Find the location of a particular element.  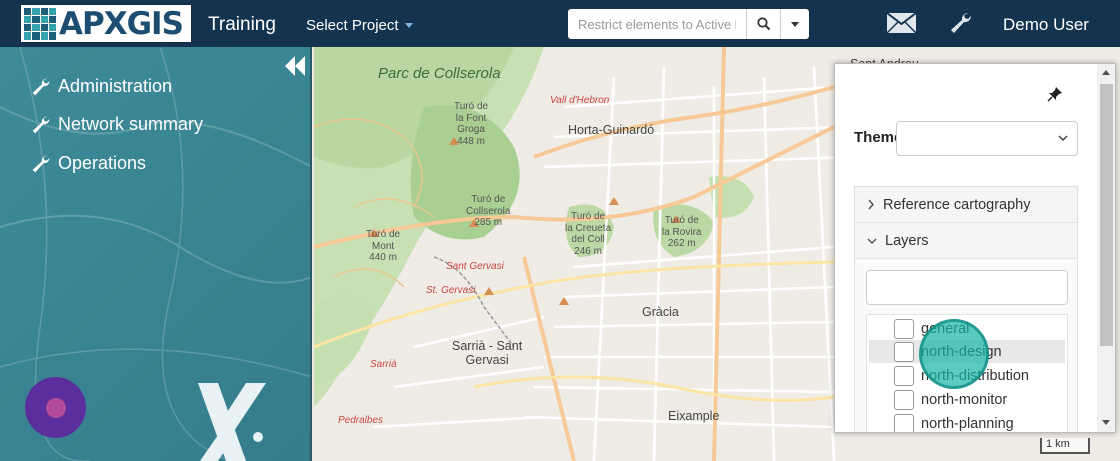

map-label: Sarrià - Sant Gervasi is located at coordinates (487, 353).